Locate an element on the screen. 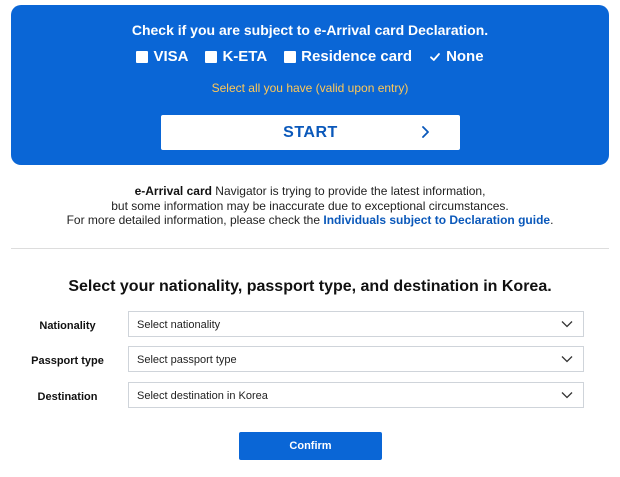 Image resolution: width=620 pixels, height=477 pixels. selection-hint: Select all you have (valid upon entry) is located at coordinates (310, 88).